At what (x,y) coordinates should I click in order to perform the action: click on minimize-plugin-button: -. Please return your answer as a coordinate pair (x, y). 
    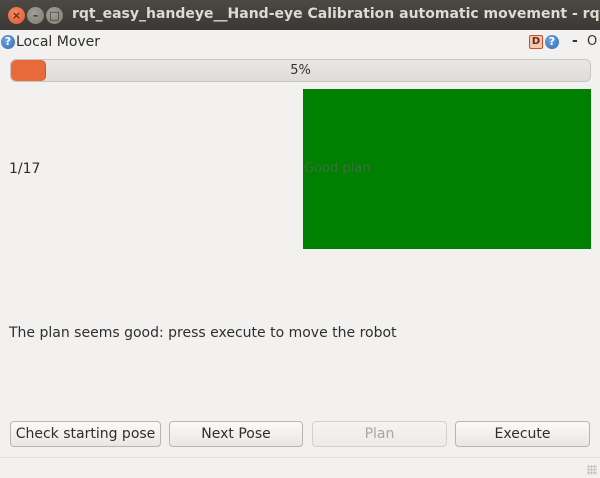
    Looking at the image, I should click on (575, 41).